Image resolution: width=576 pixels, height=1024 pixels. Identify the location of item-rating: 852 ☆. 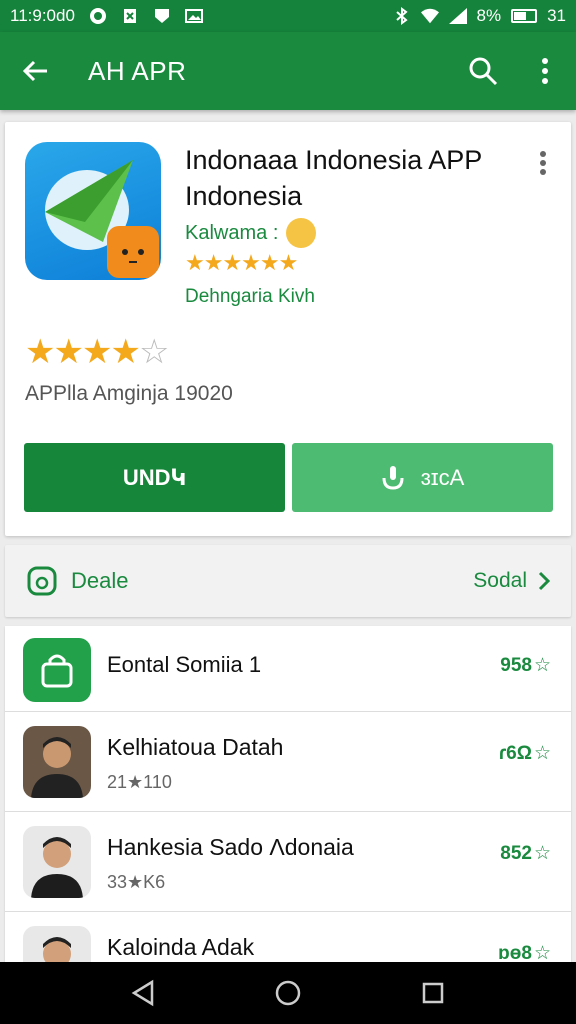
(525, 853).